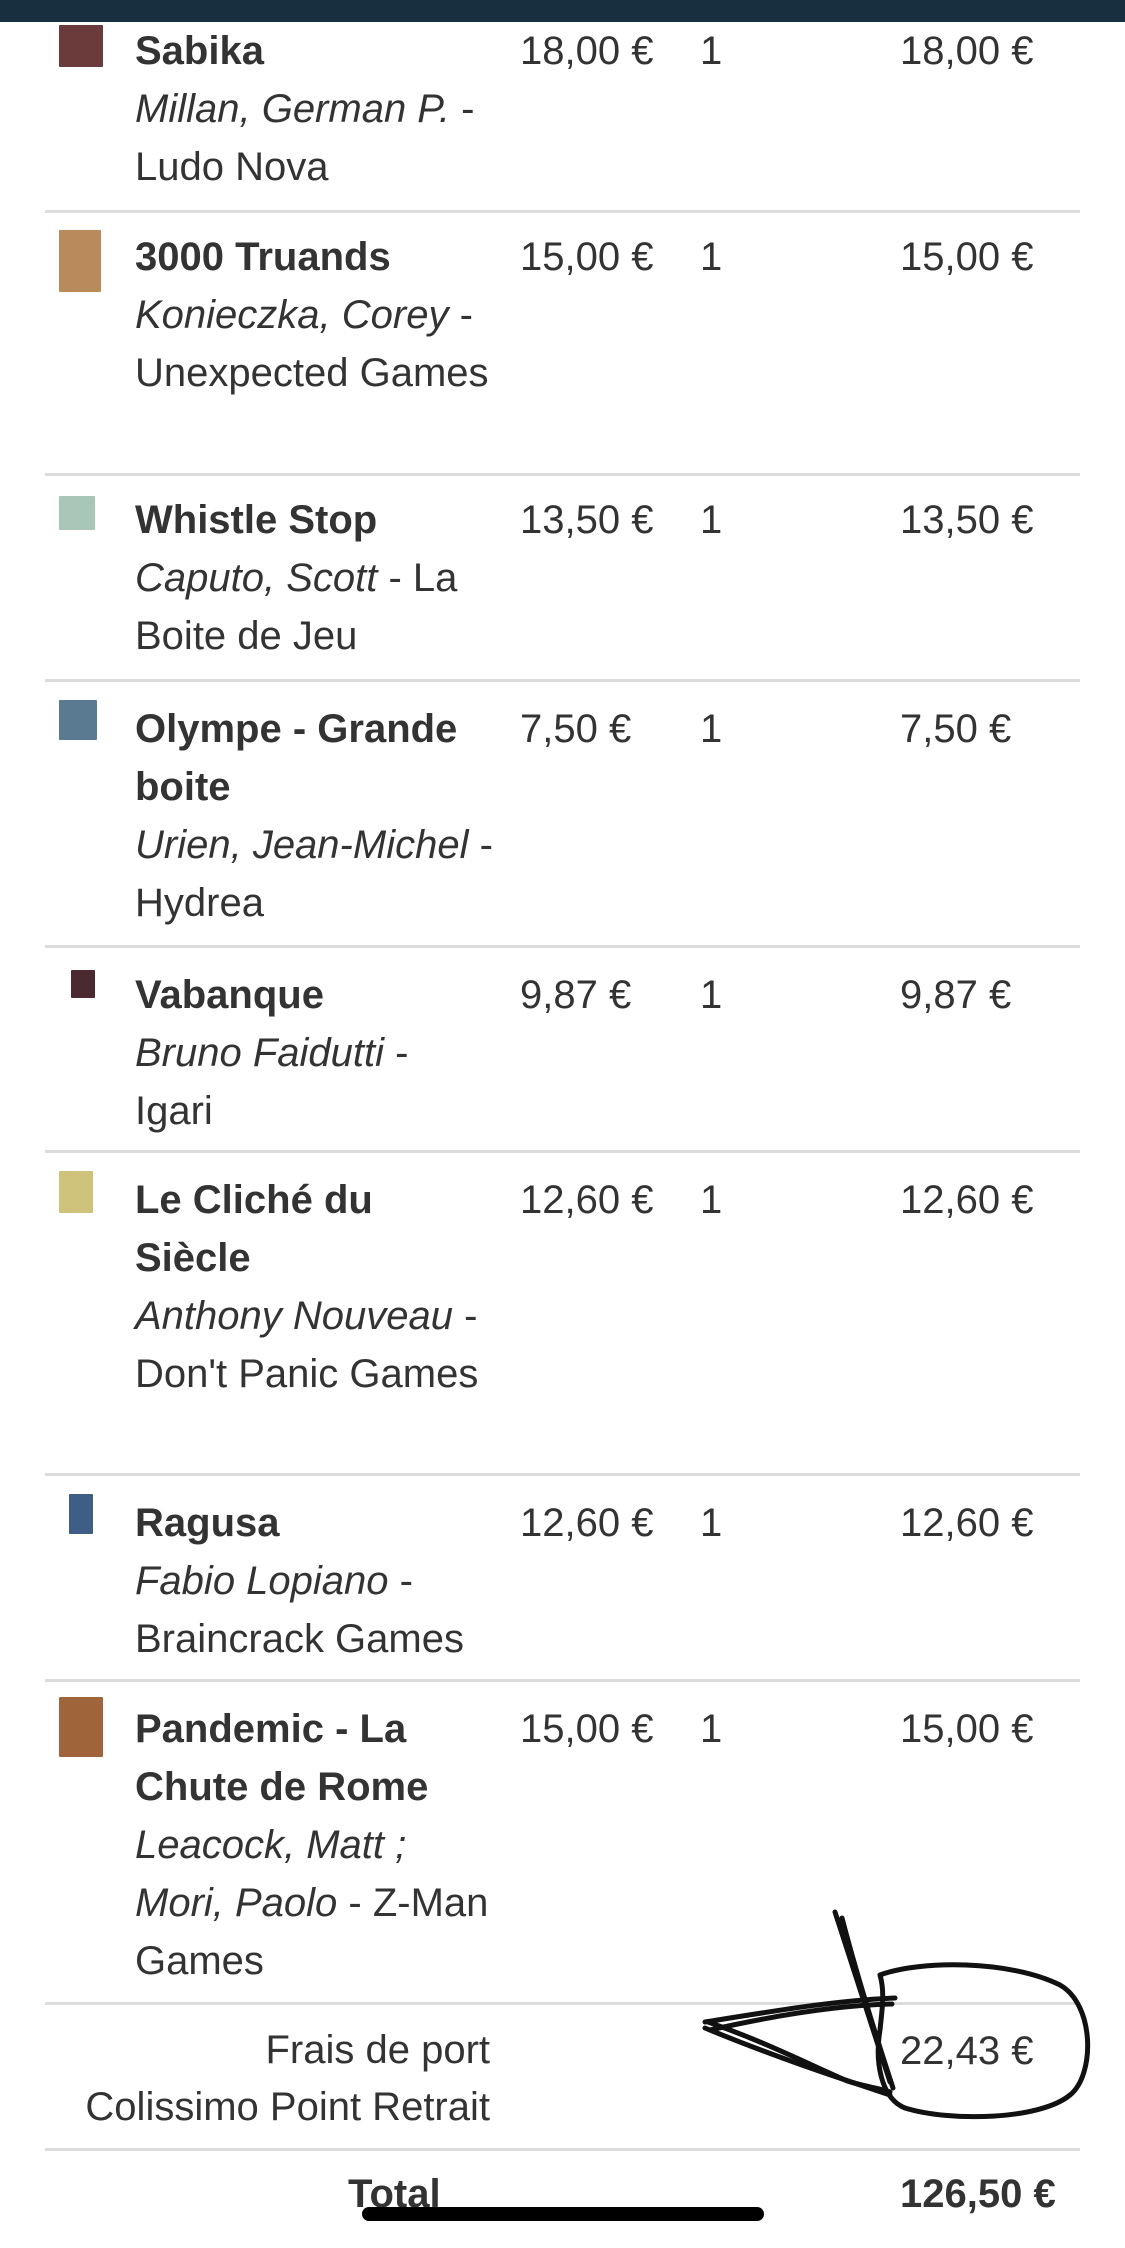 This screenshot has height=2248, width=1125. I want to click on unit-price: 13,50 €, so click(587, 520).